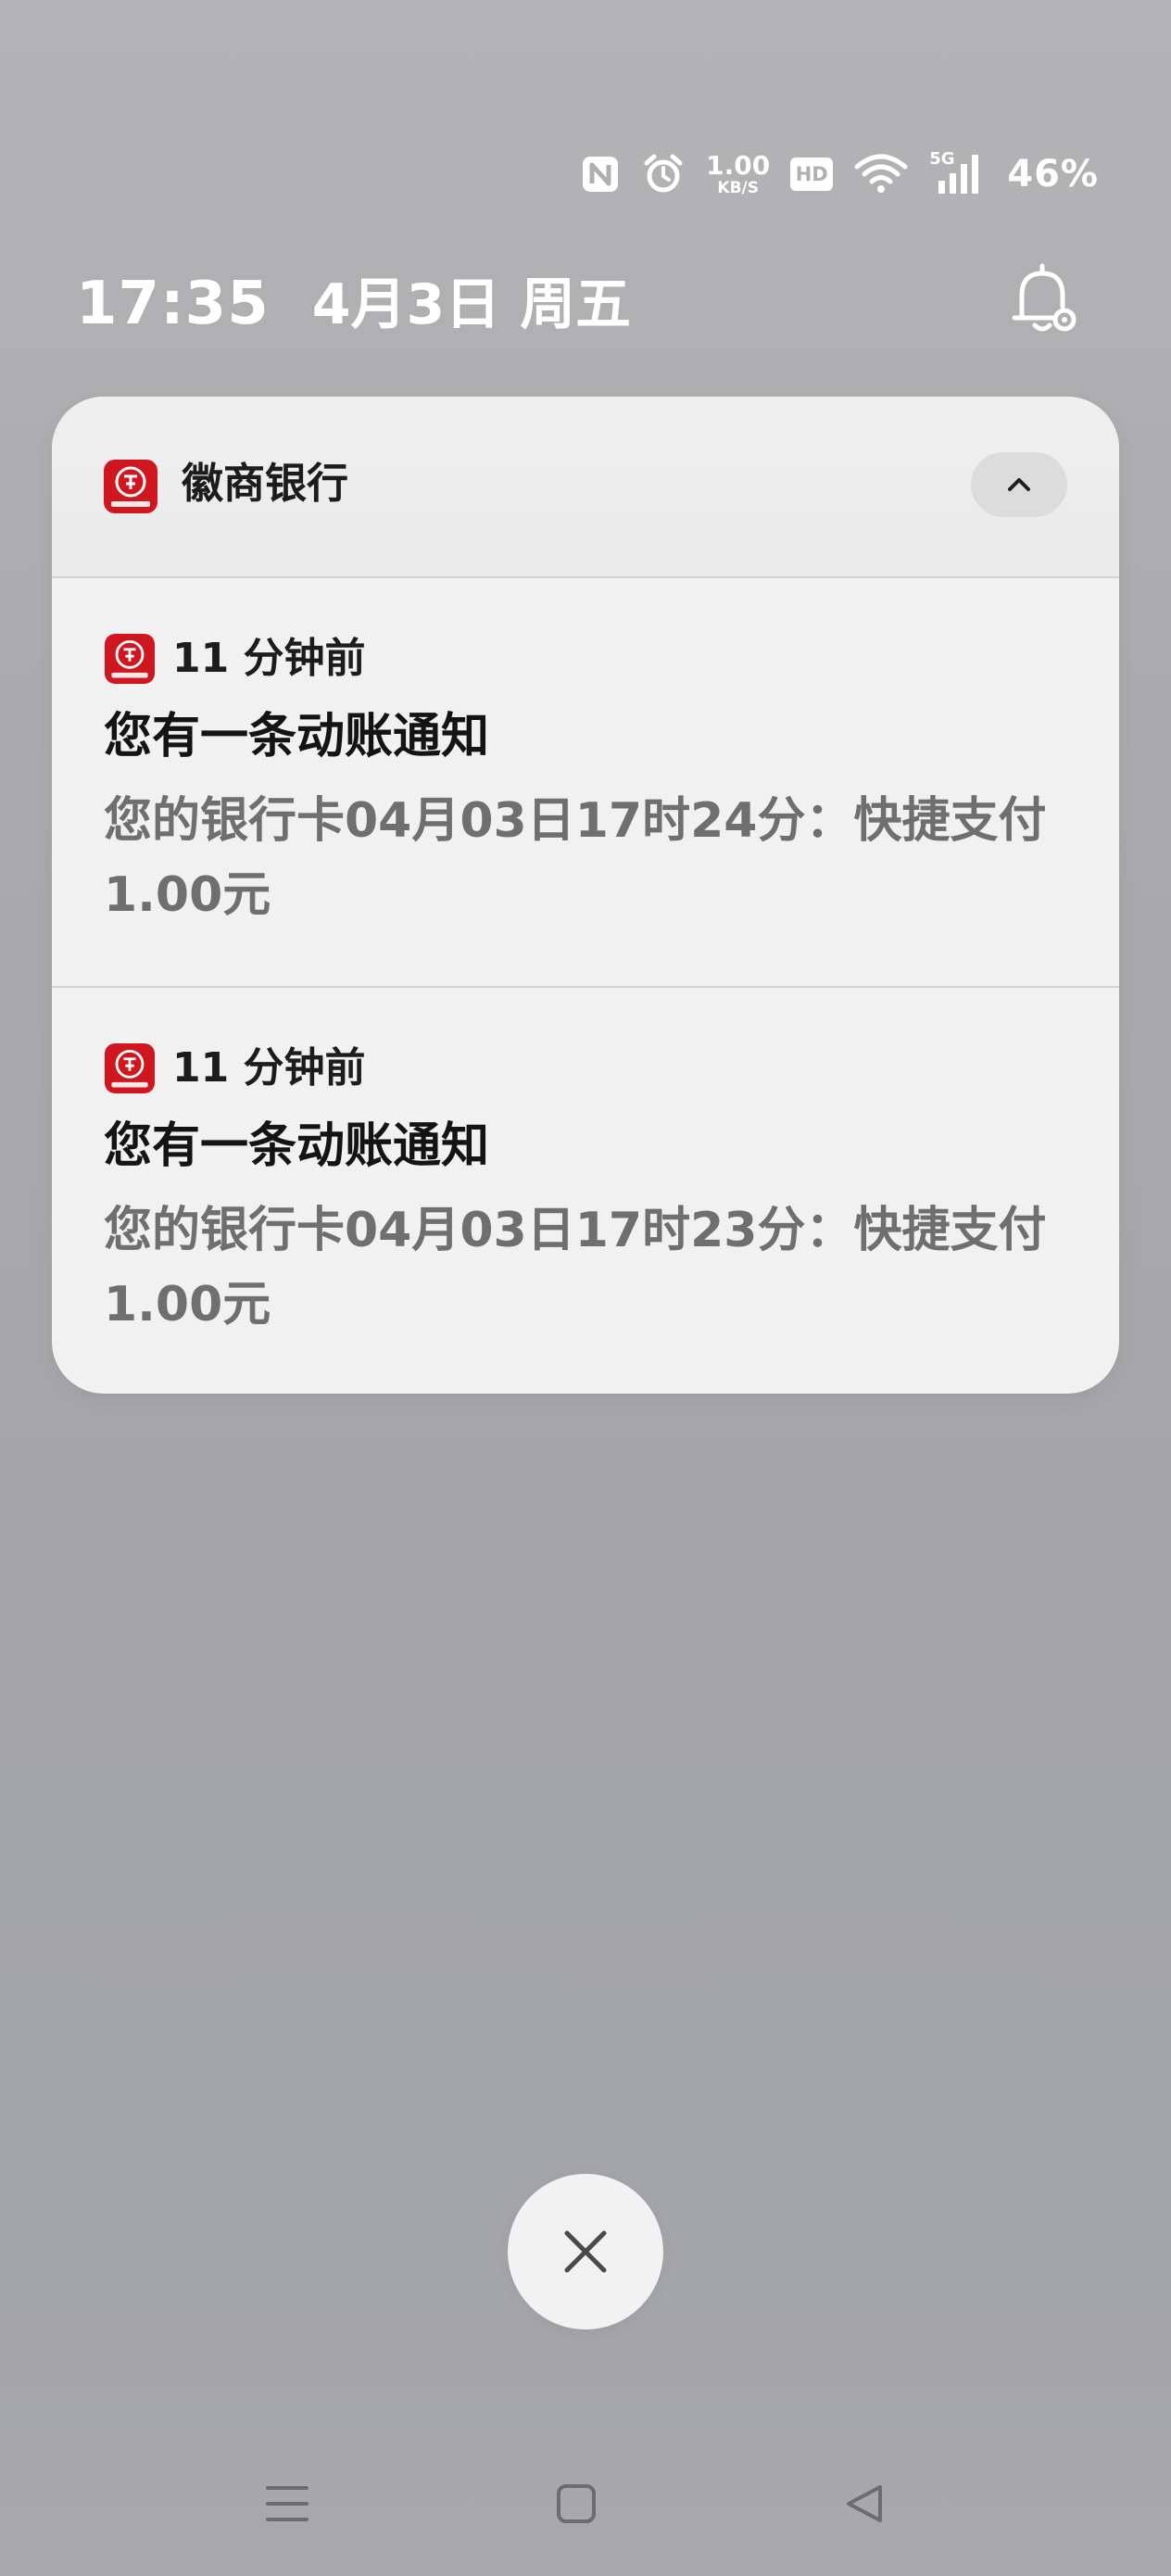  I want to click on collapse-button, so click(1019, 485).